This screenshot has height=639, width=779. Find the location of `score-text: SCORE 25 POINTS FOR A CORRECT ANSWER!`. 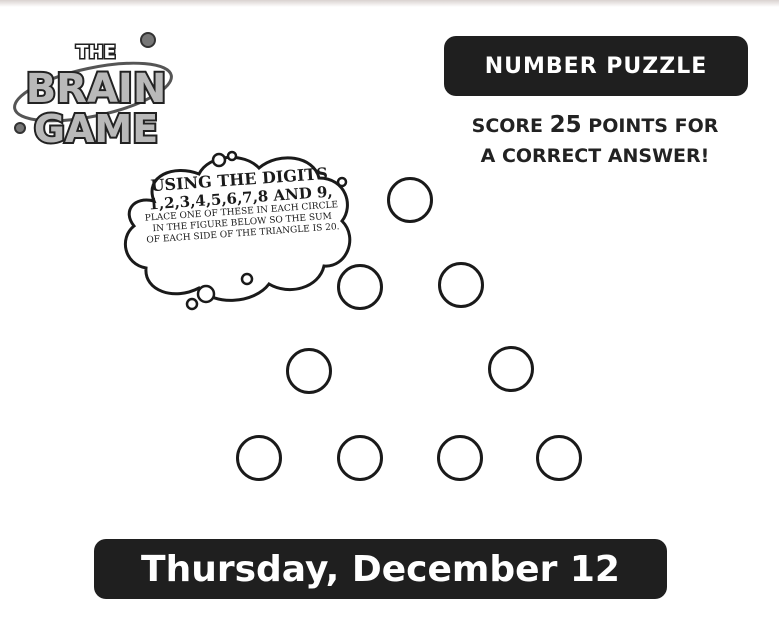

score-text: SCORE 25 POINTS FOR A CORRECT ANSWER! is located at coordinates (595, 140).